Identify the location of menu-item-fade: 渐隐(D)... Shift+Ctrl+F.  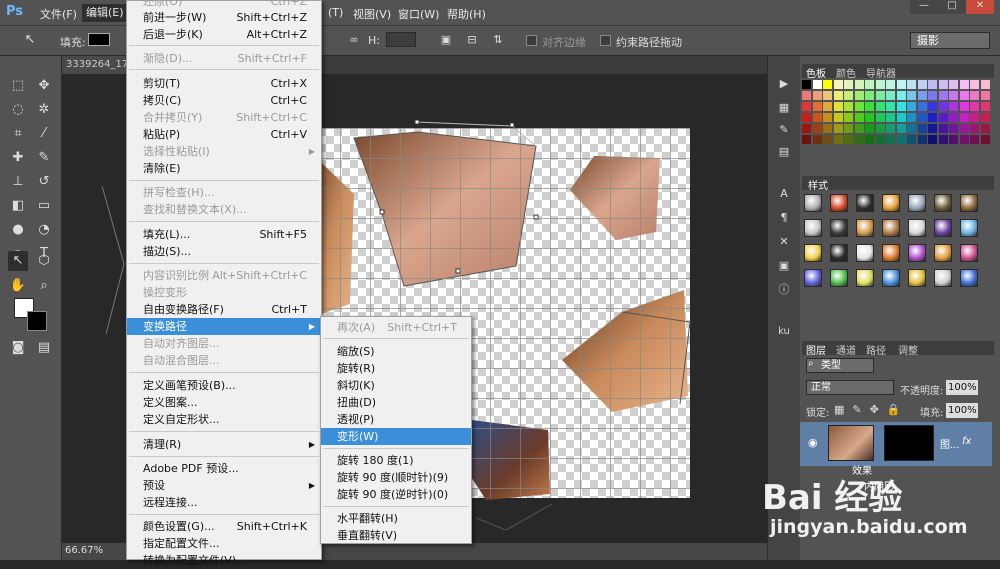
(224, 58).